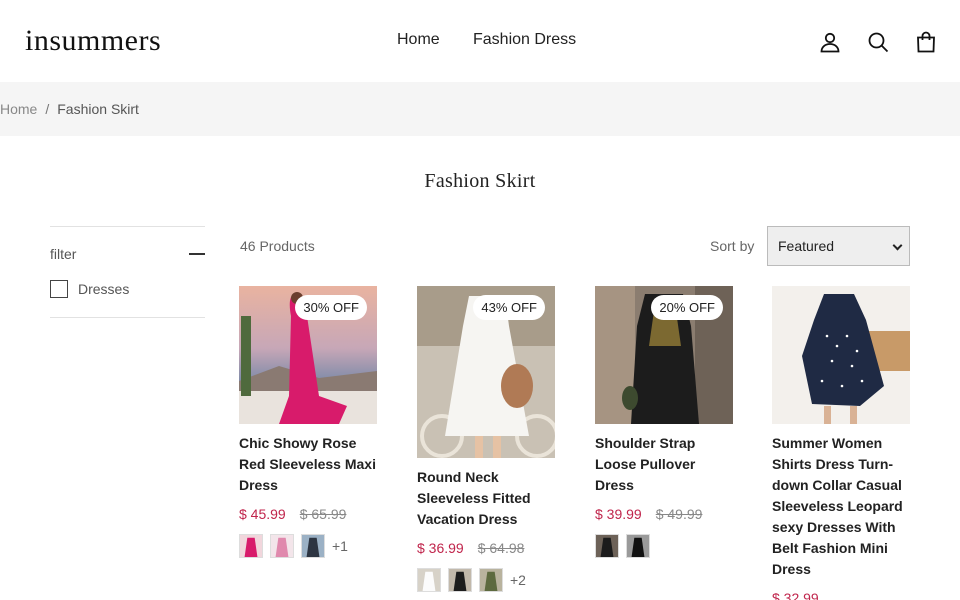 This screenshot has height=600, width=960. Describe the element at coordinates (841, 595) in the screenshot. I see `product-prices: $ 32.99` at that location.